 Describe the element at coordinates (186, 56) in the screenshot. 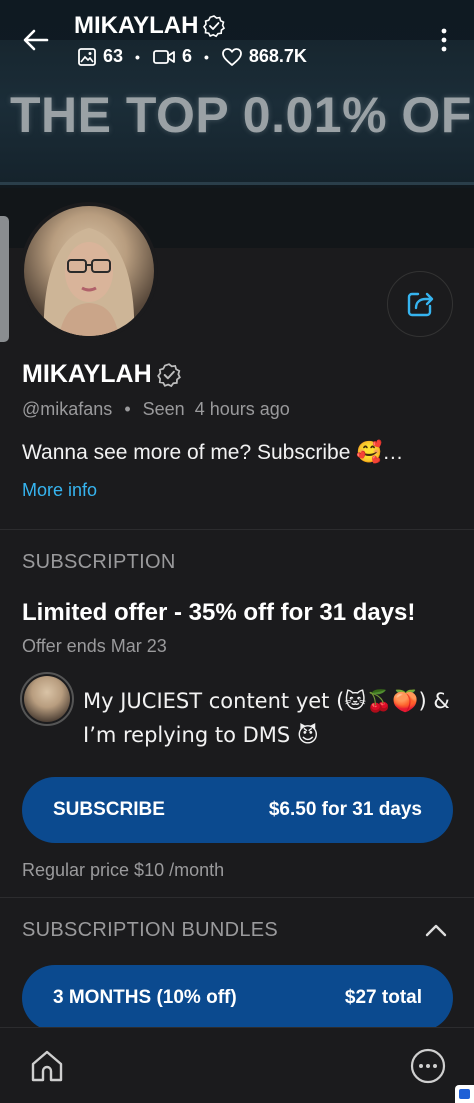

I see `videos-count: 6` at that location.